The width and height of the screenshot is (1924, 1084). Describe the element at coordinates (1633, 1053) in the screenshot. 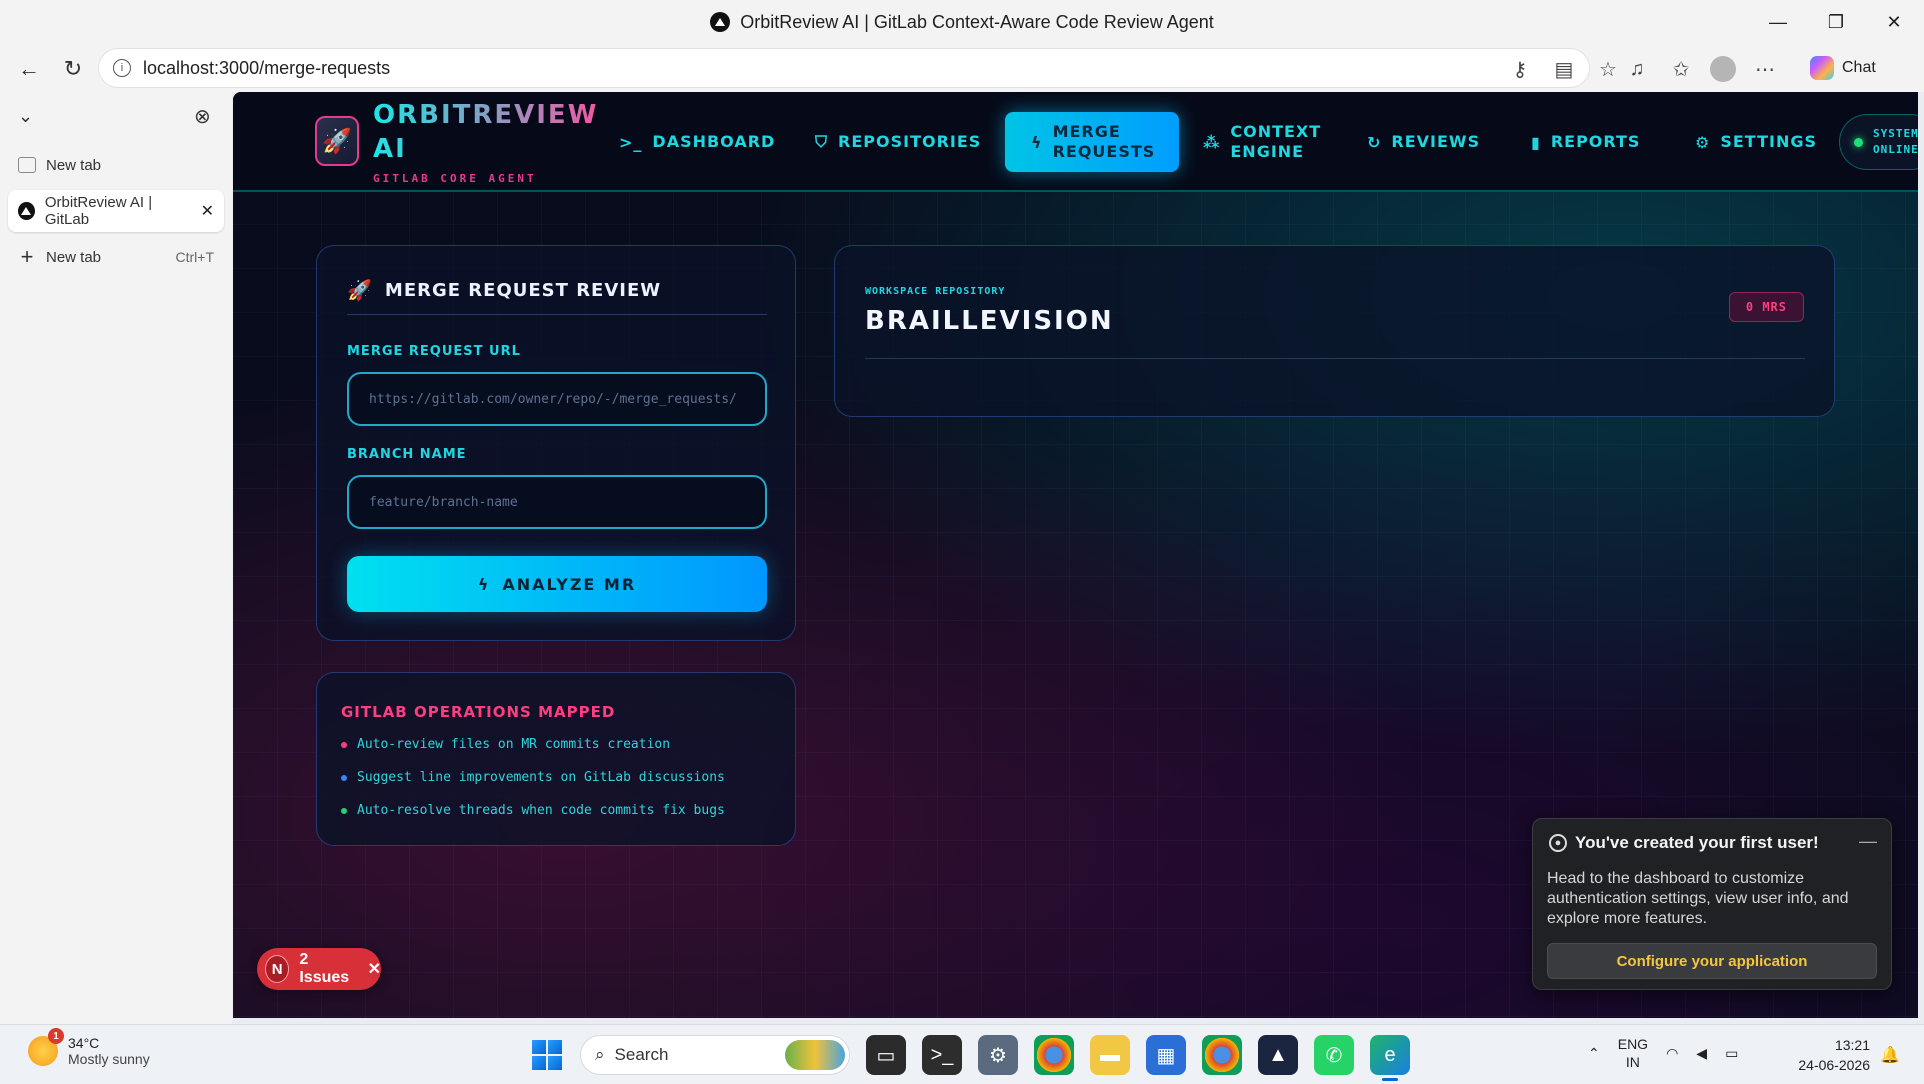

I see `language-indicator: ENG IN` at that location.